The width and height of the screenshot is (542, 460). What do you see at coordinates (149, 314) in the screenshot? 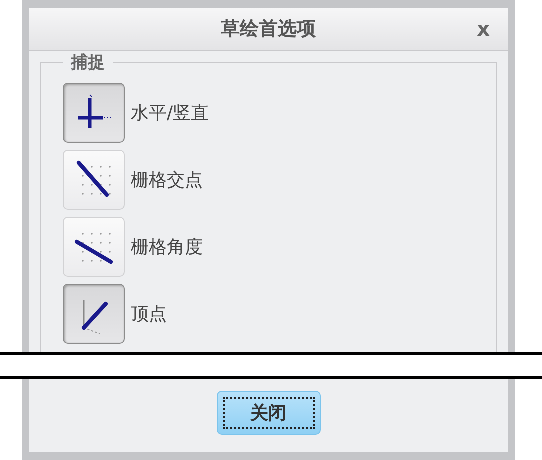
I see `snap-option-label: 顶点` at bounding box center [149, 314].